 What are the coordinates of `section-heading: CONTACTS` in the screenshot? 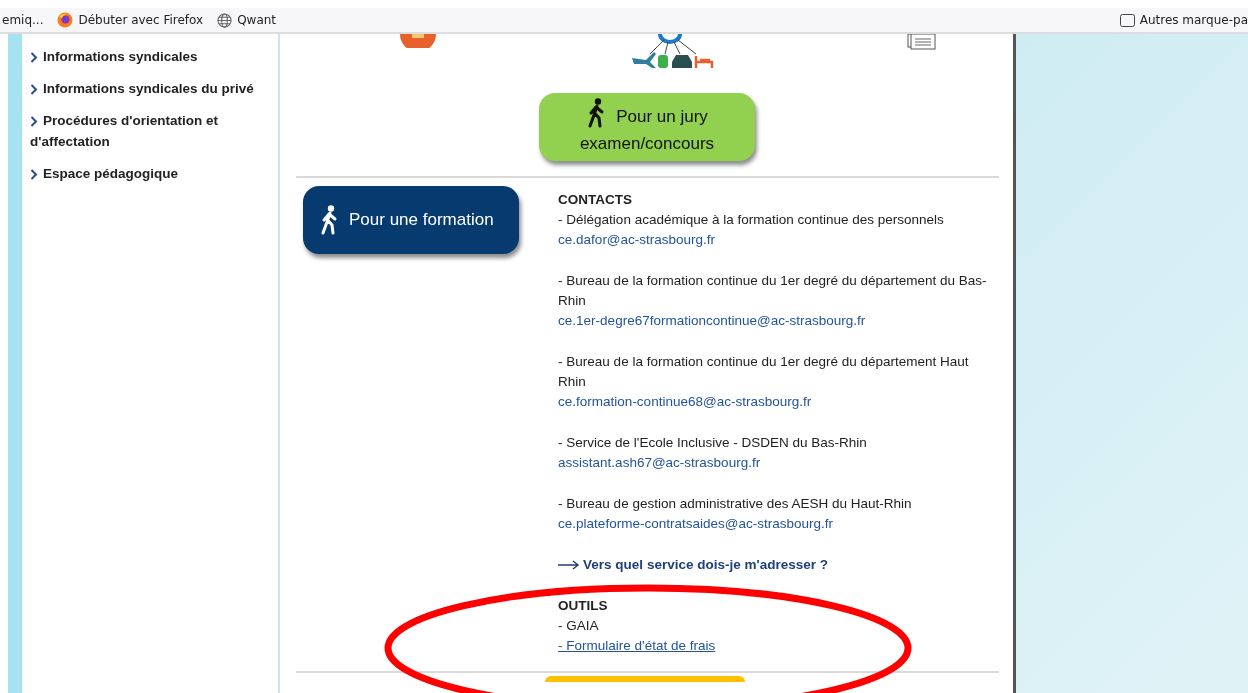 It's located at (596, 200).